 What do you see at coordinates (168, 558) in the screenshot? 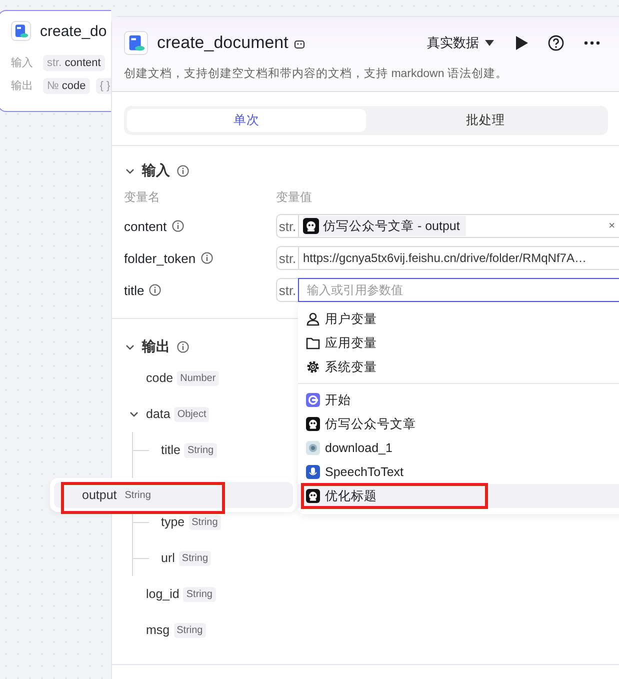
I see `output-name: url` at bounding box center [168, 558].